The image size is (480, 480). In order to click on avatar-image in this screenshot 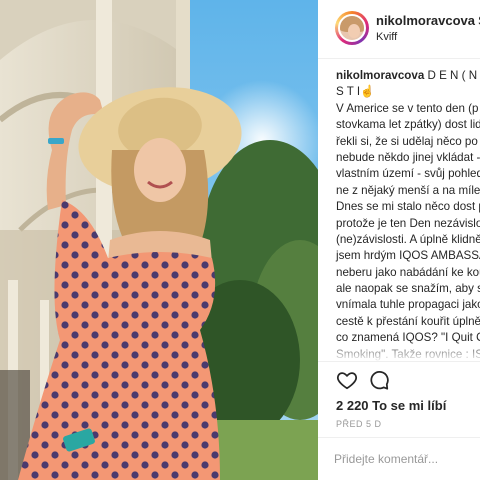, I will do `click(352, 28)`.